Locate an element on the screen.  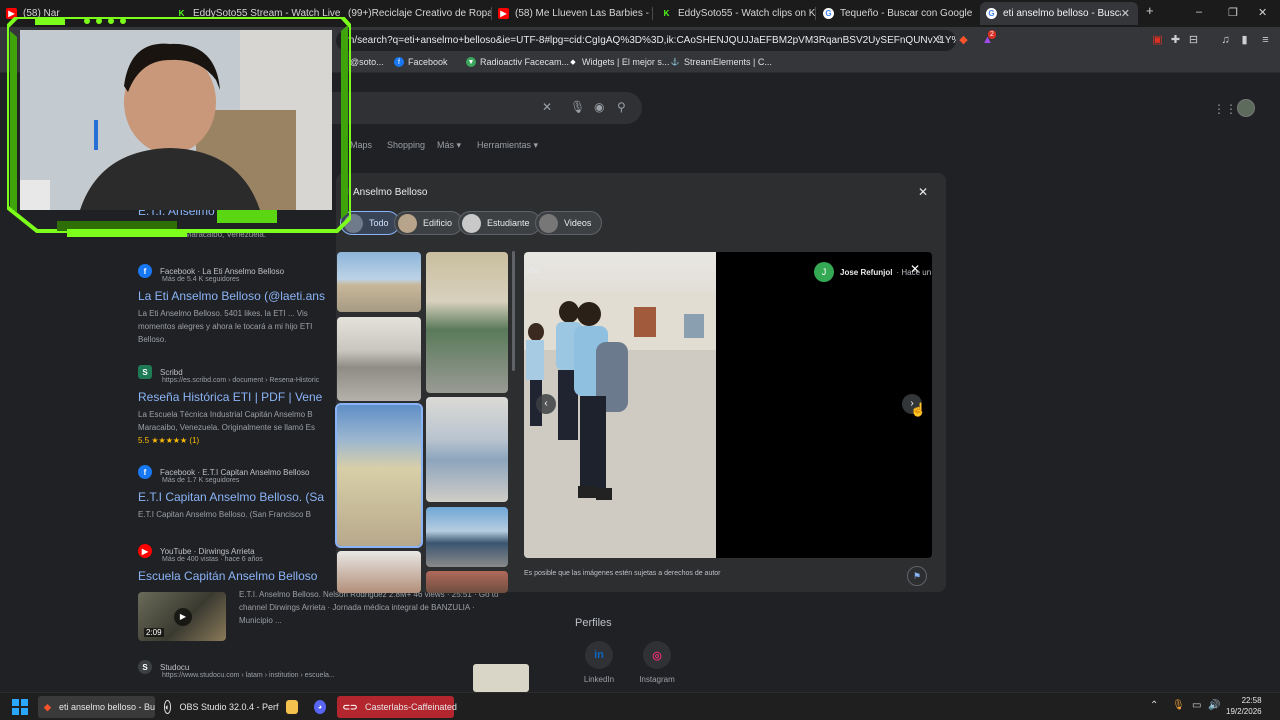
taskbar-item-discord: ◕ is located at coordinates (321, 707).